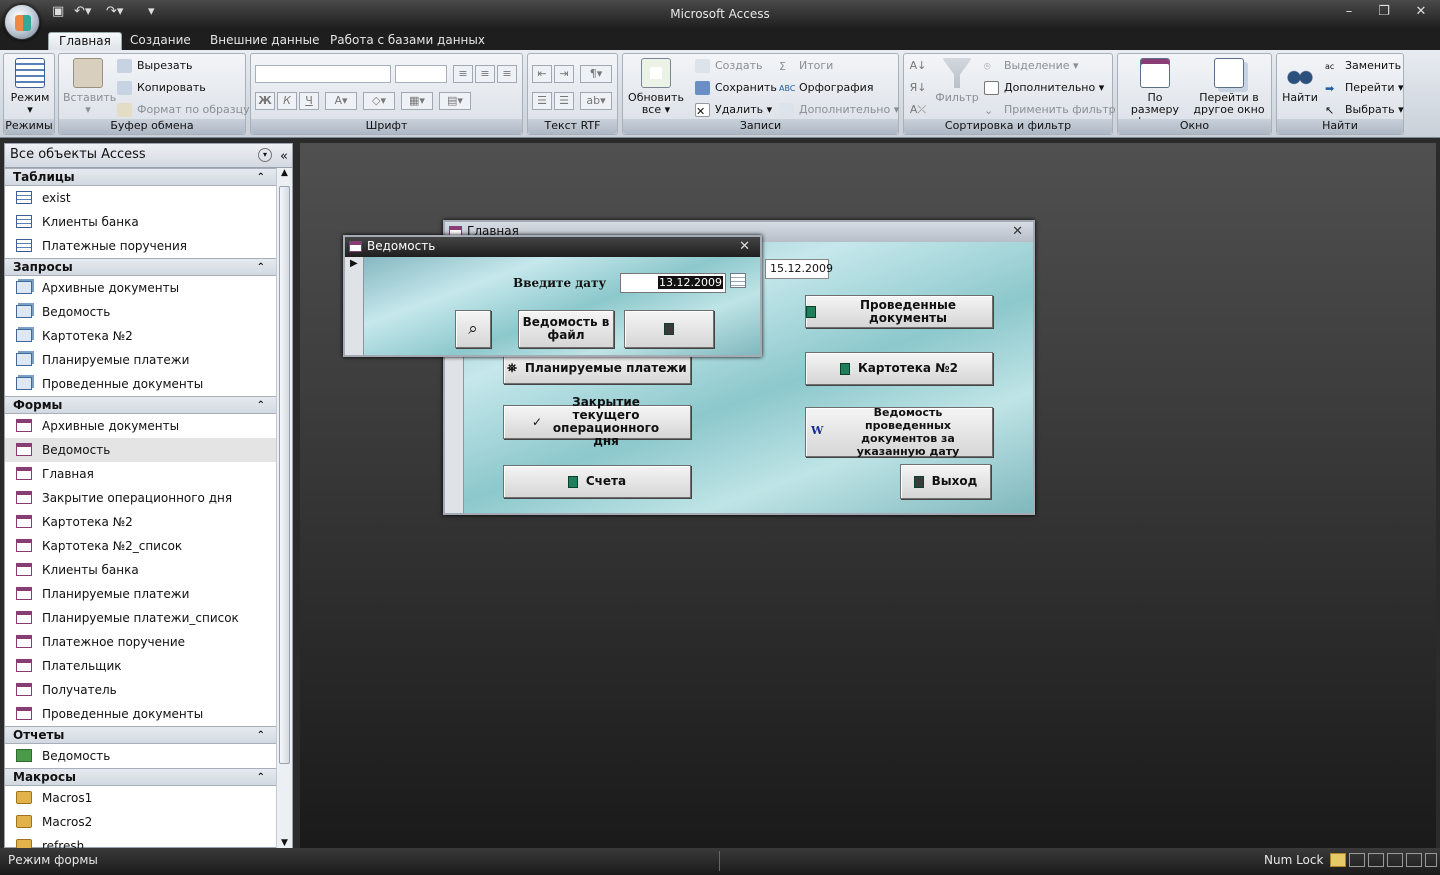 The height and width of the screenshot is (875, 1440). Describe the element at coordinates (141, 822) in the screenshot. I see `nav-item: Macros2` at that location.